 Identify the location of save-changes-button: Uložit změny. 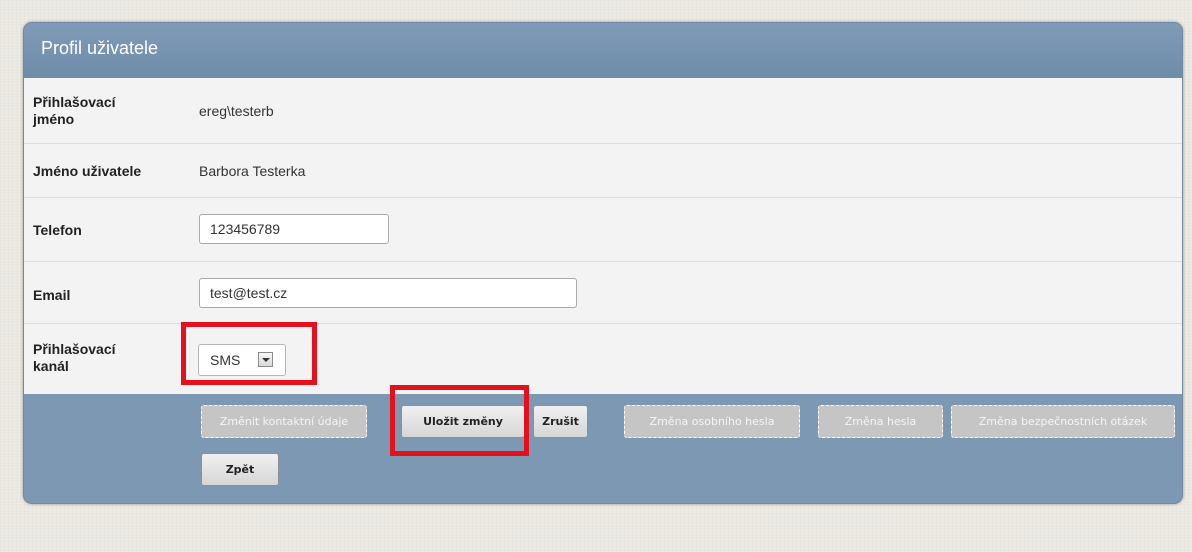
(463, 421).